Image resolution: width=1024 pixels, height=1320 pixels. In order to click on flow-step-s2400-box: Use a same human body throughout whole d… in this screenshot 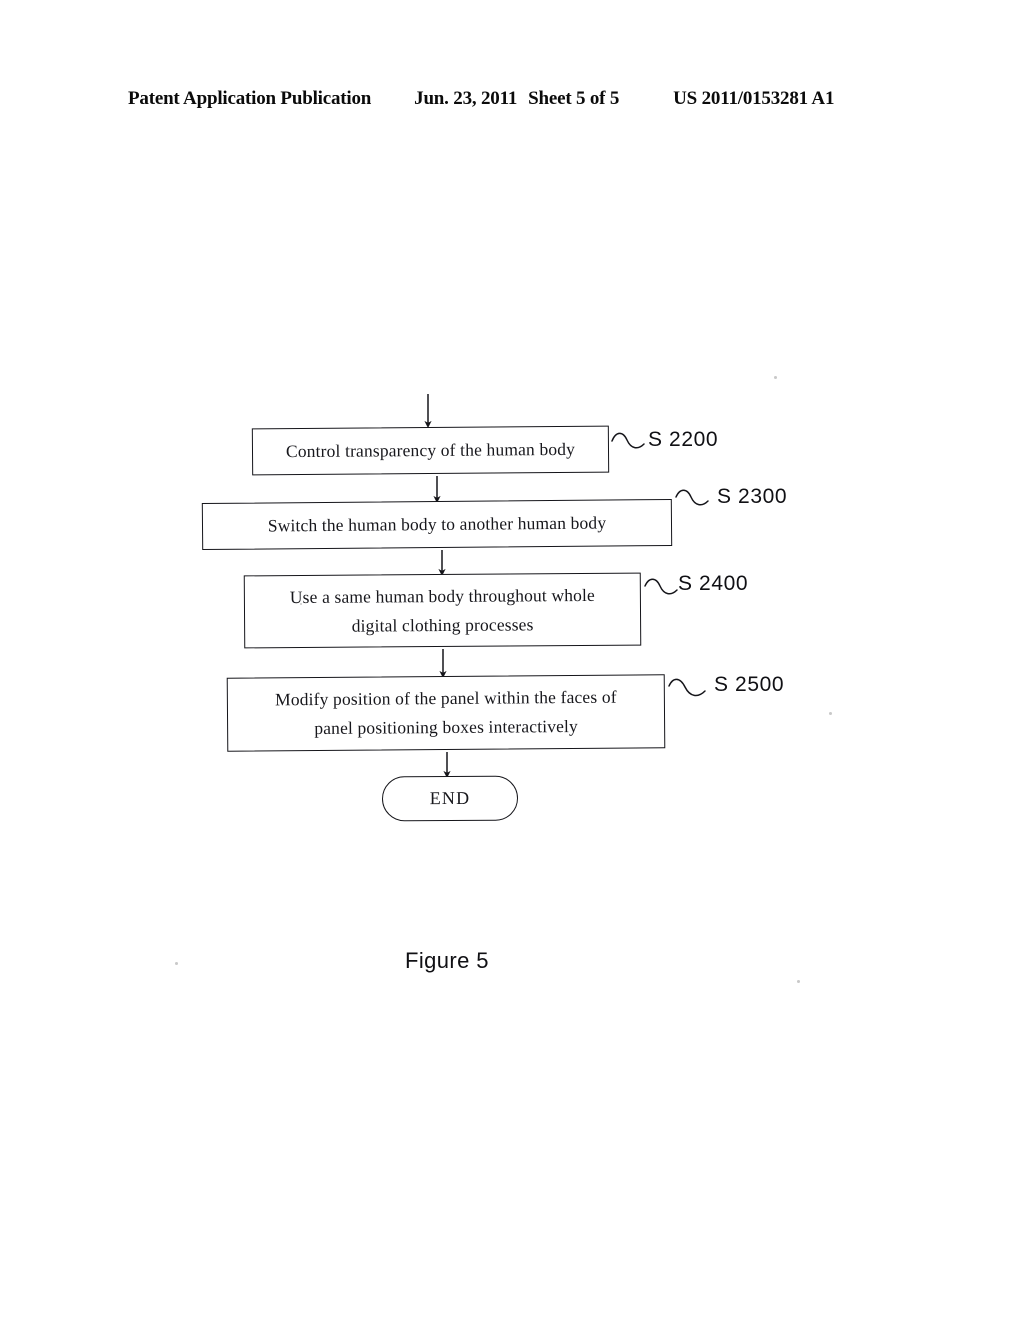, I will do `click(442, 610)`.